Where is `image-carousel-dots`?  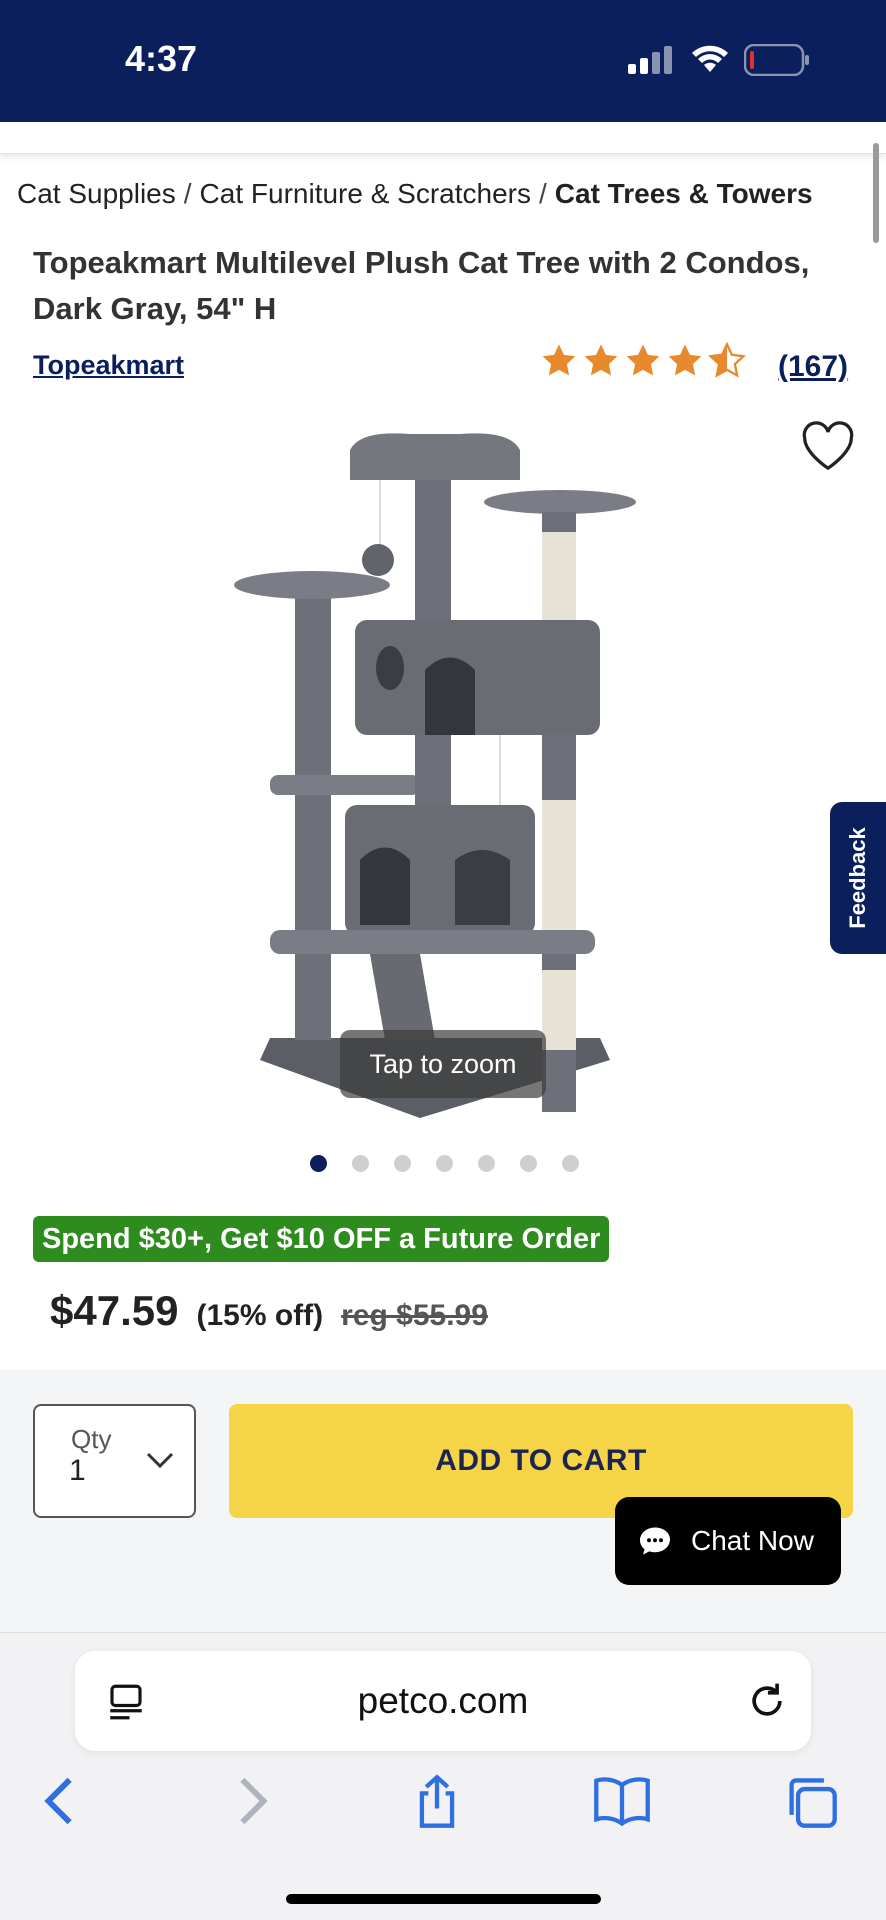
image-carousel-dots is located at coordinates (444, 1163).